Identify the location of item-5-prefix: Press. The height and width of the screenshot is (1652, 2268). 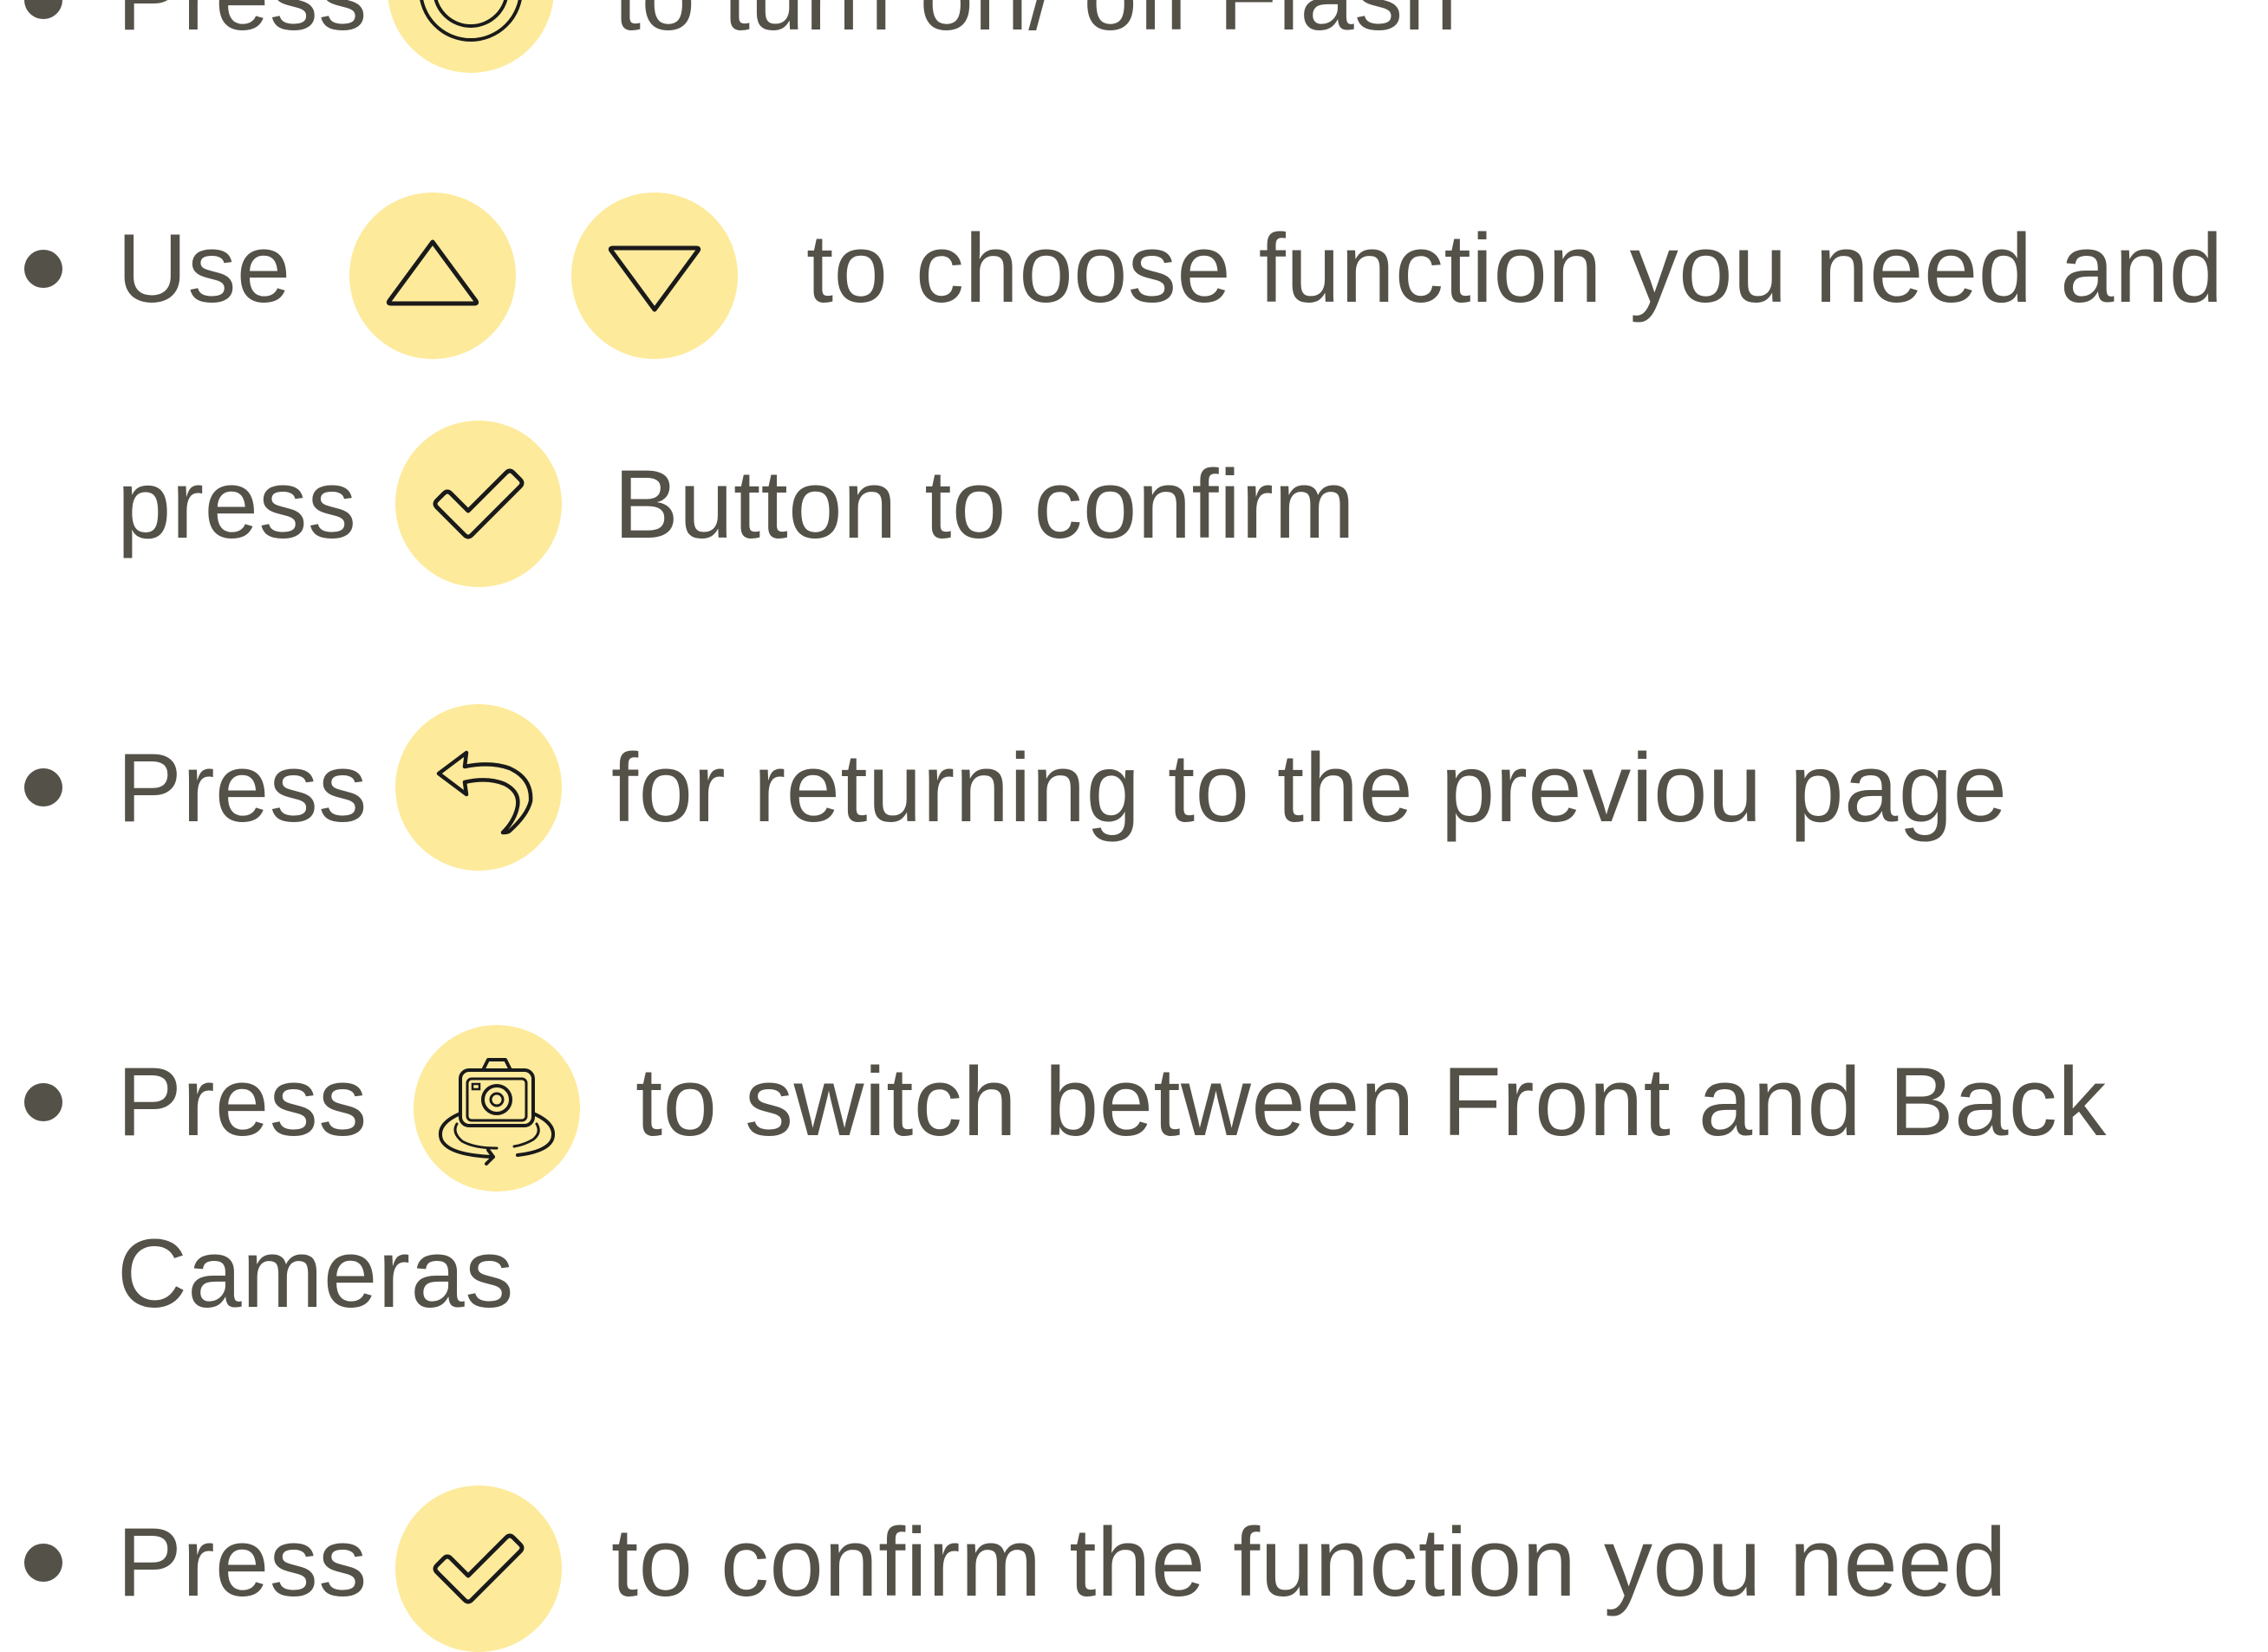
(243, 1562).